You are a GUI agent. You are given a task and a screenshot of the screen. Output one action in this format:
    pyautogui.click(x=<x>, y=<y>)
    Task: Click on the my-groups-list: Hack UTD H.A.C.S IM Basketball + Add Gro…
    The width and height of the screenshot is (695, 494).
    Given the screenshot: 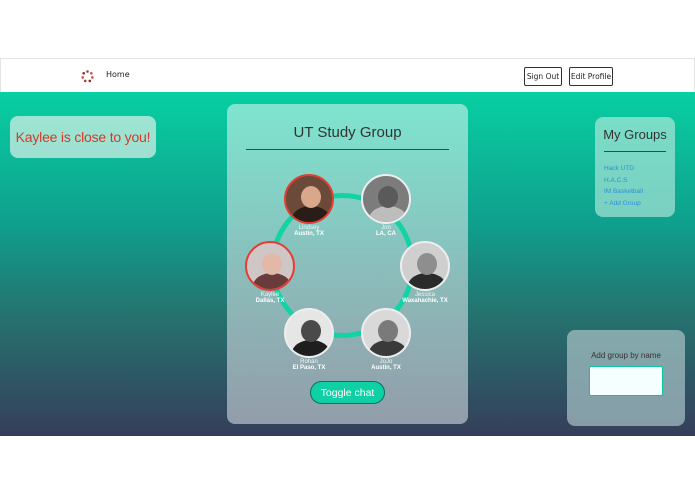 What is the action you would take?
    pyautogui.click(x=623, y=186)
    